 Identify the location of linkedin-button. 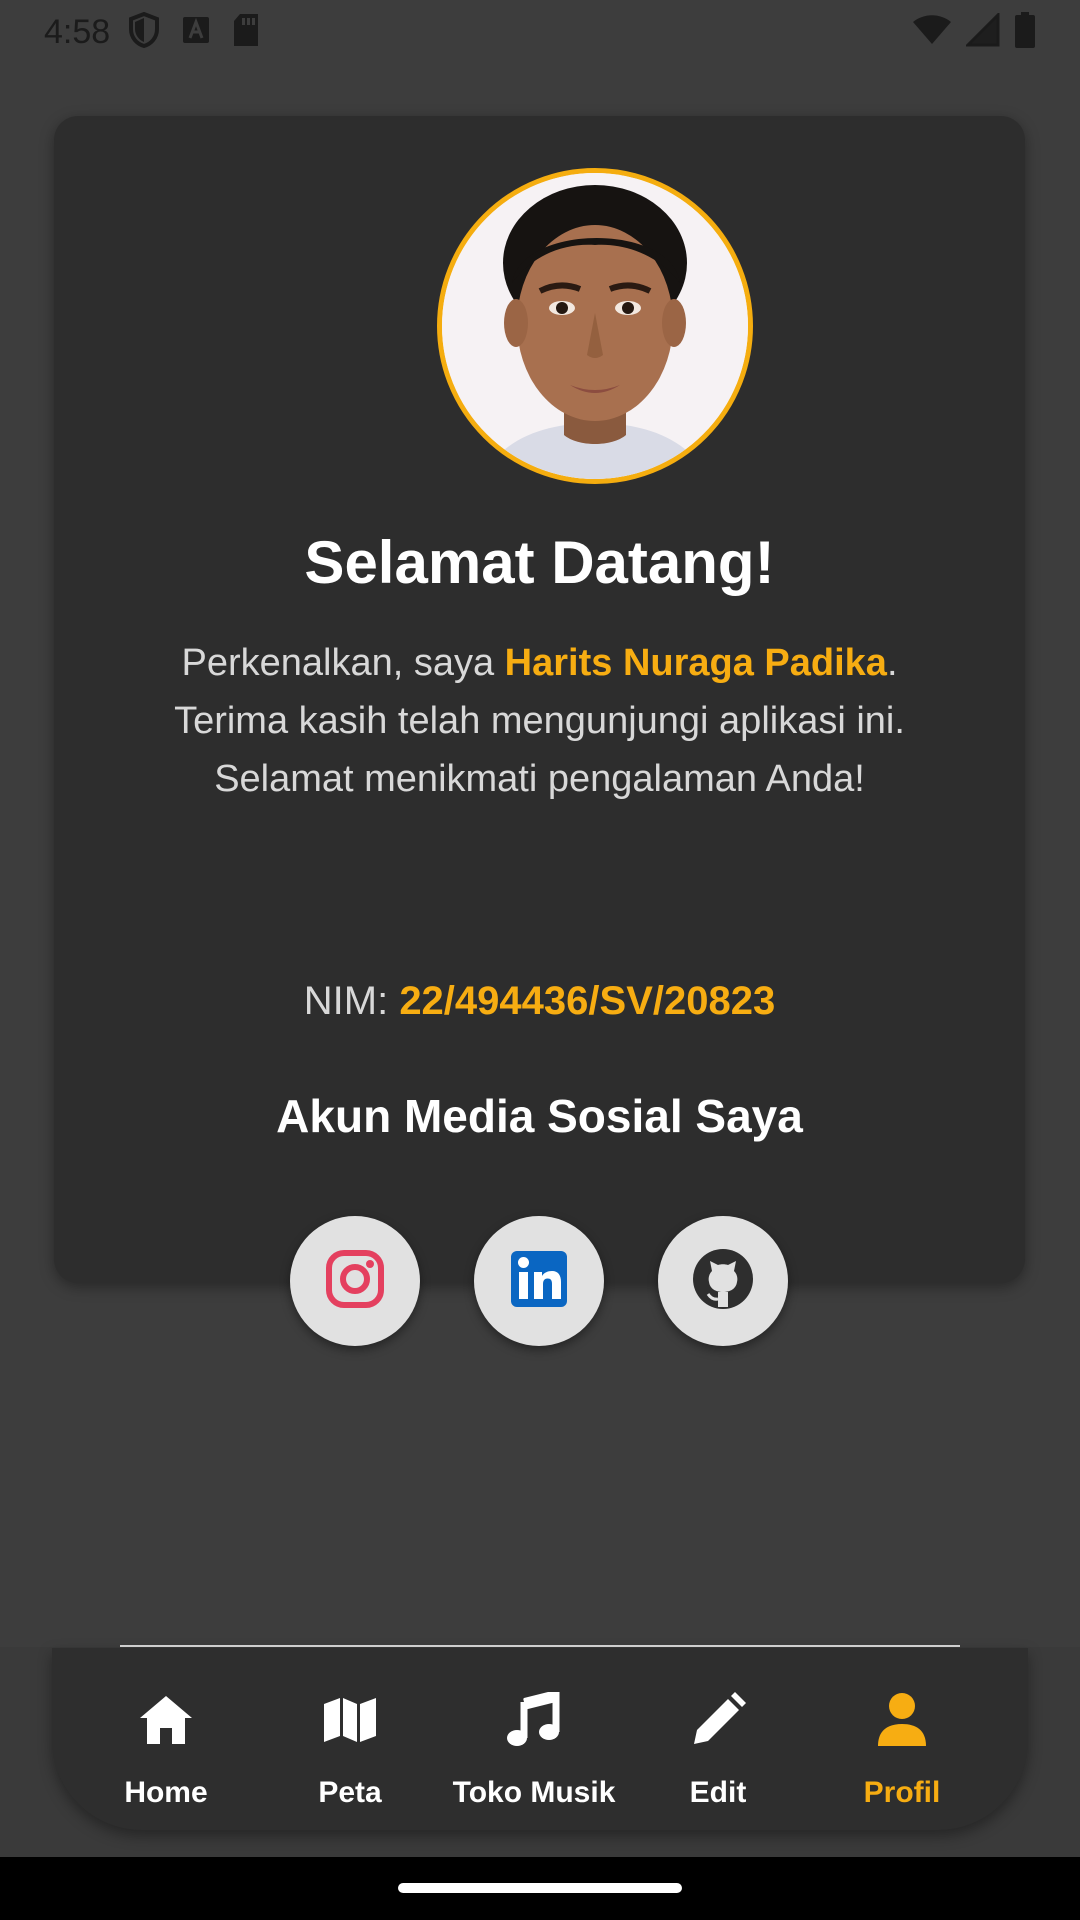
(539, 1281).